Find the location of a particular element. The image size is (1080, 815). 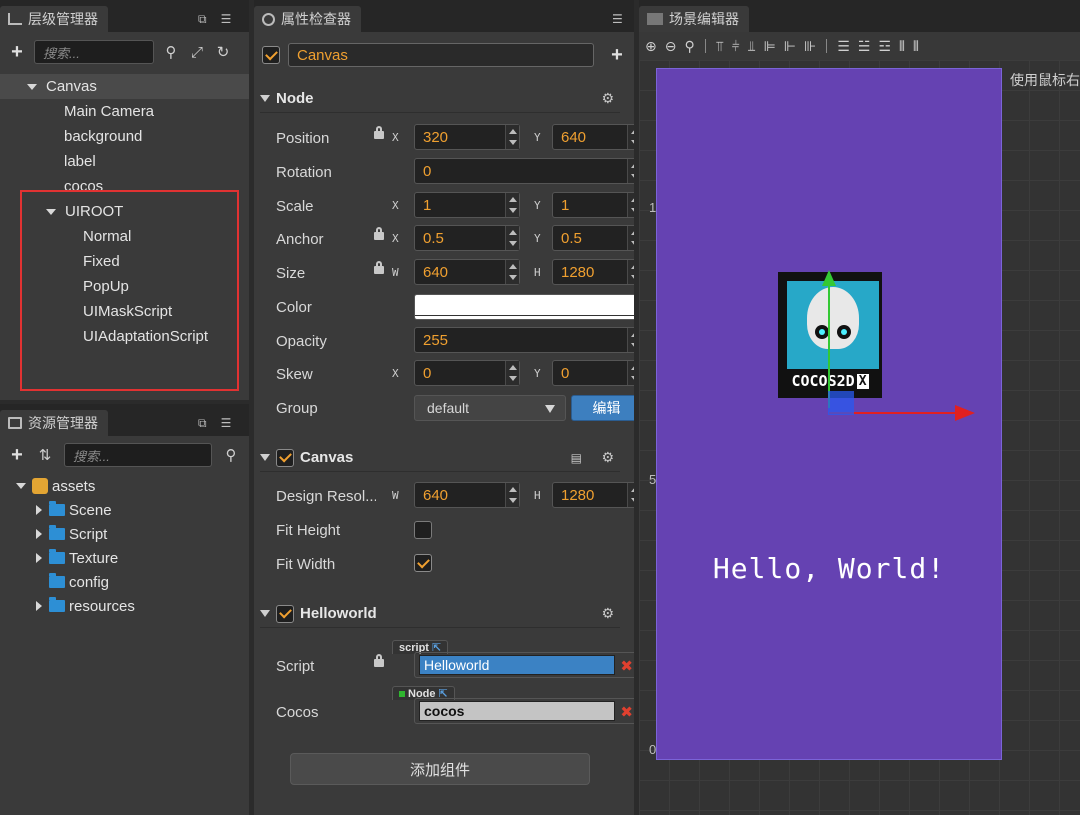

node-section-header: Node ⚙ is located at coordinates (440, 99).